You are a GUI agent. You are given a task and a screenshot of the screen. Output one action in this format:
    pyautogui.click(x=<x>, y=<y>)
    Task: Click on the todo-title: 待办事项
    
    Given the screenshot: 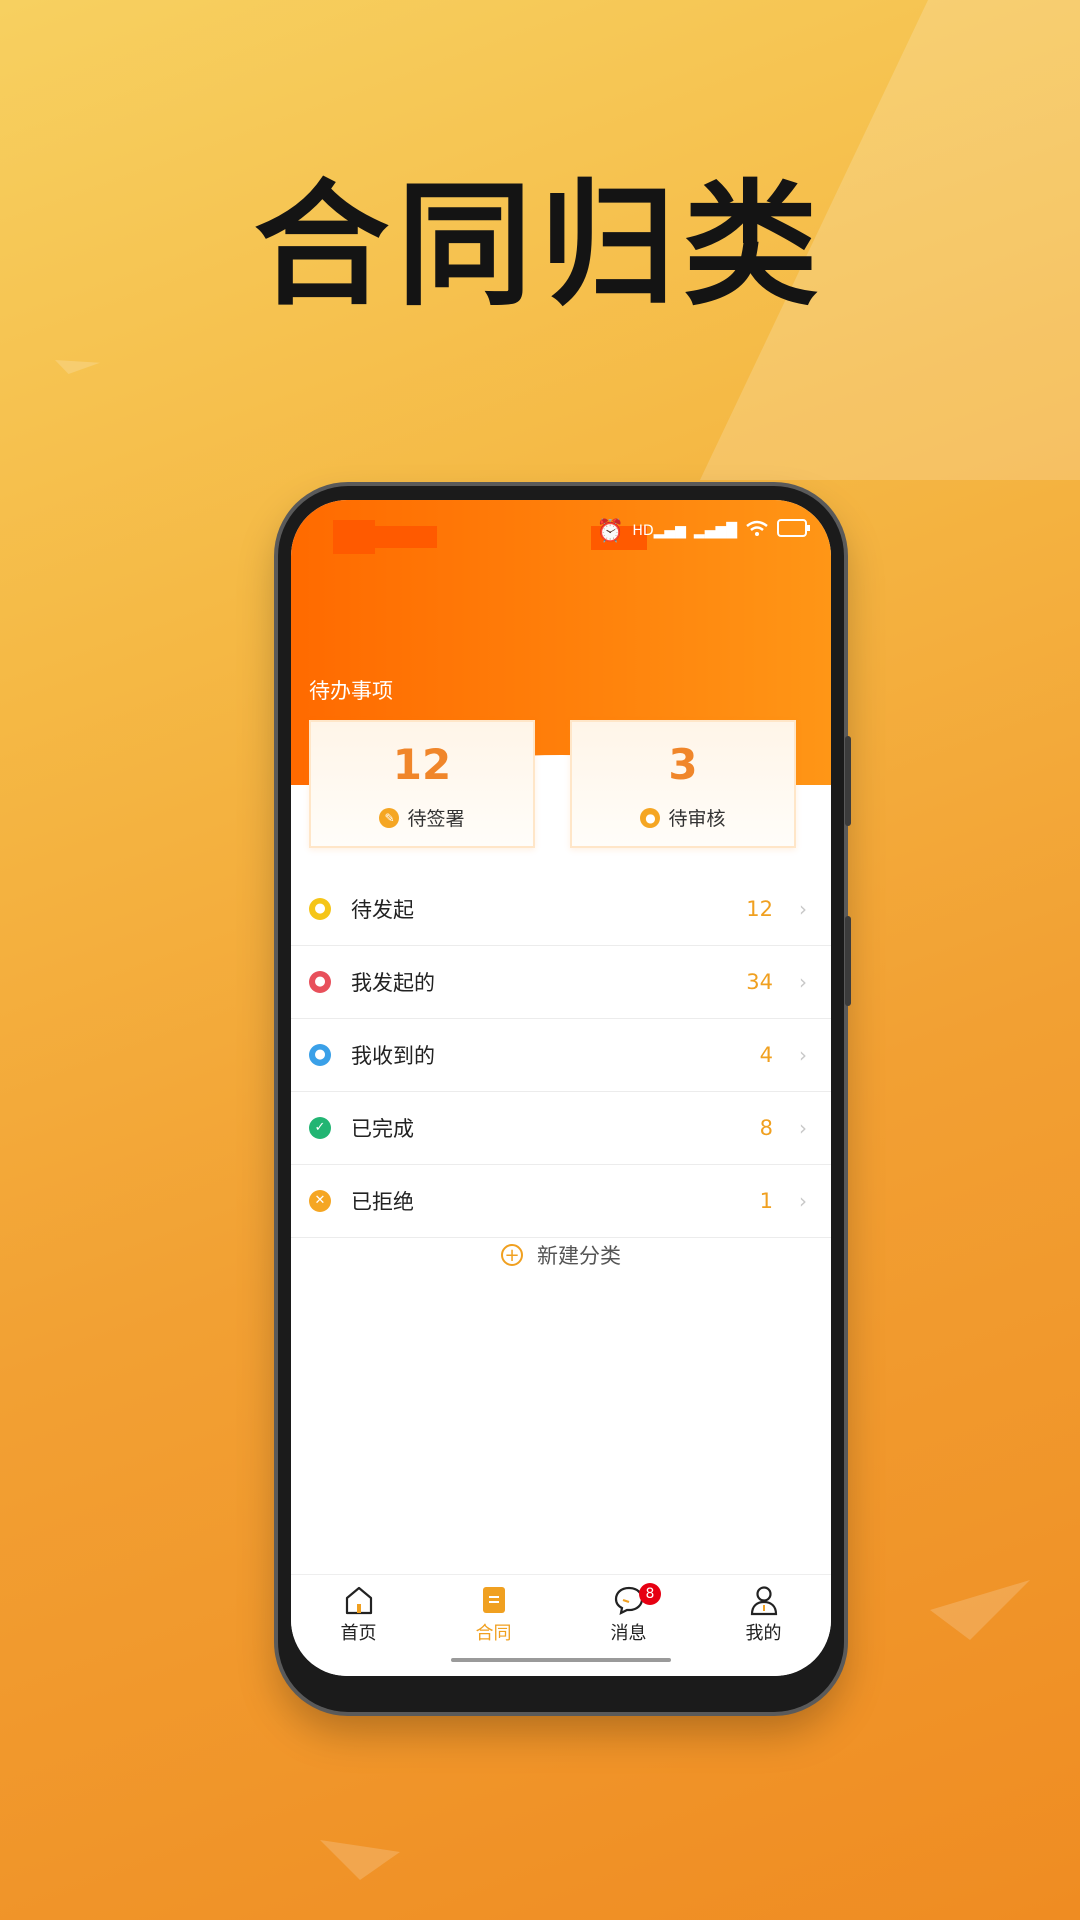 What is the action you would take?
    pyautogui.click(x=351, y=691)
    